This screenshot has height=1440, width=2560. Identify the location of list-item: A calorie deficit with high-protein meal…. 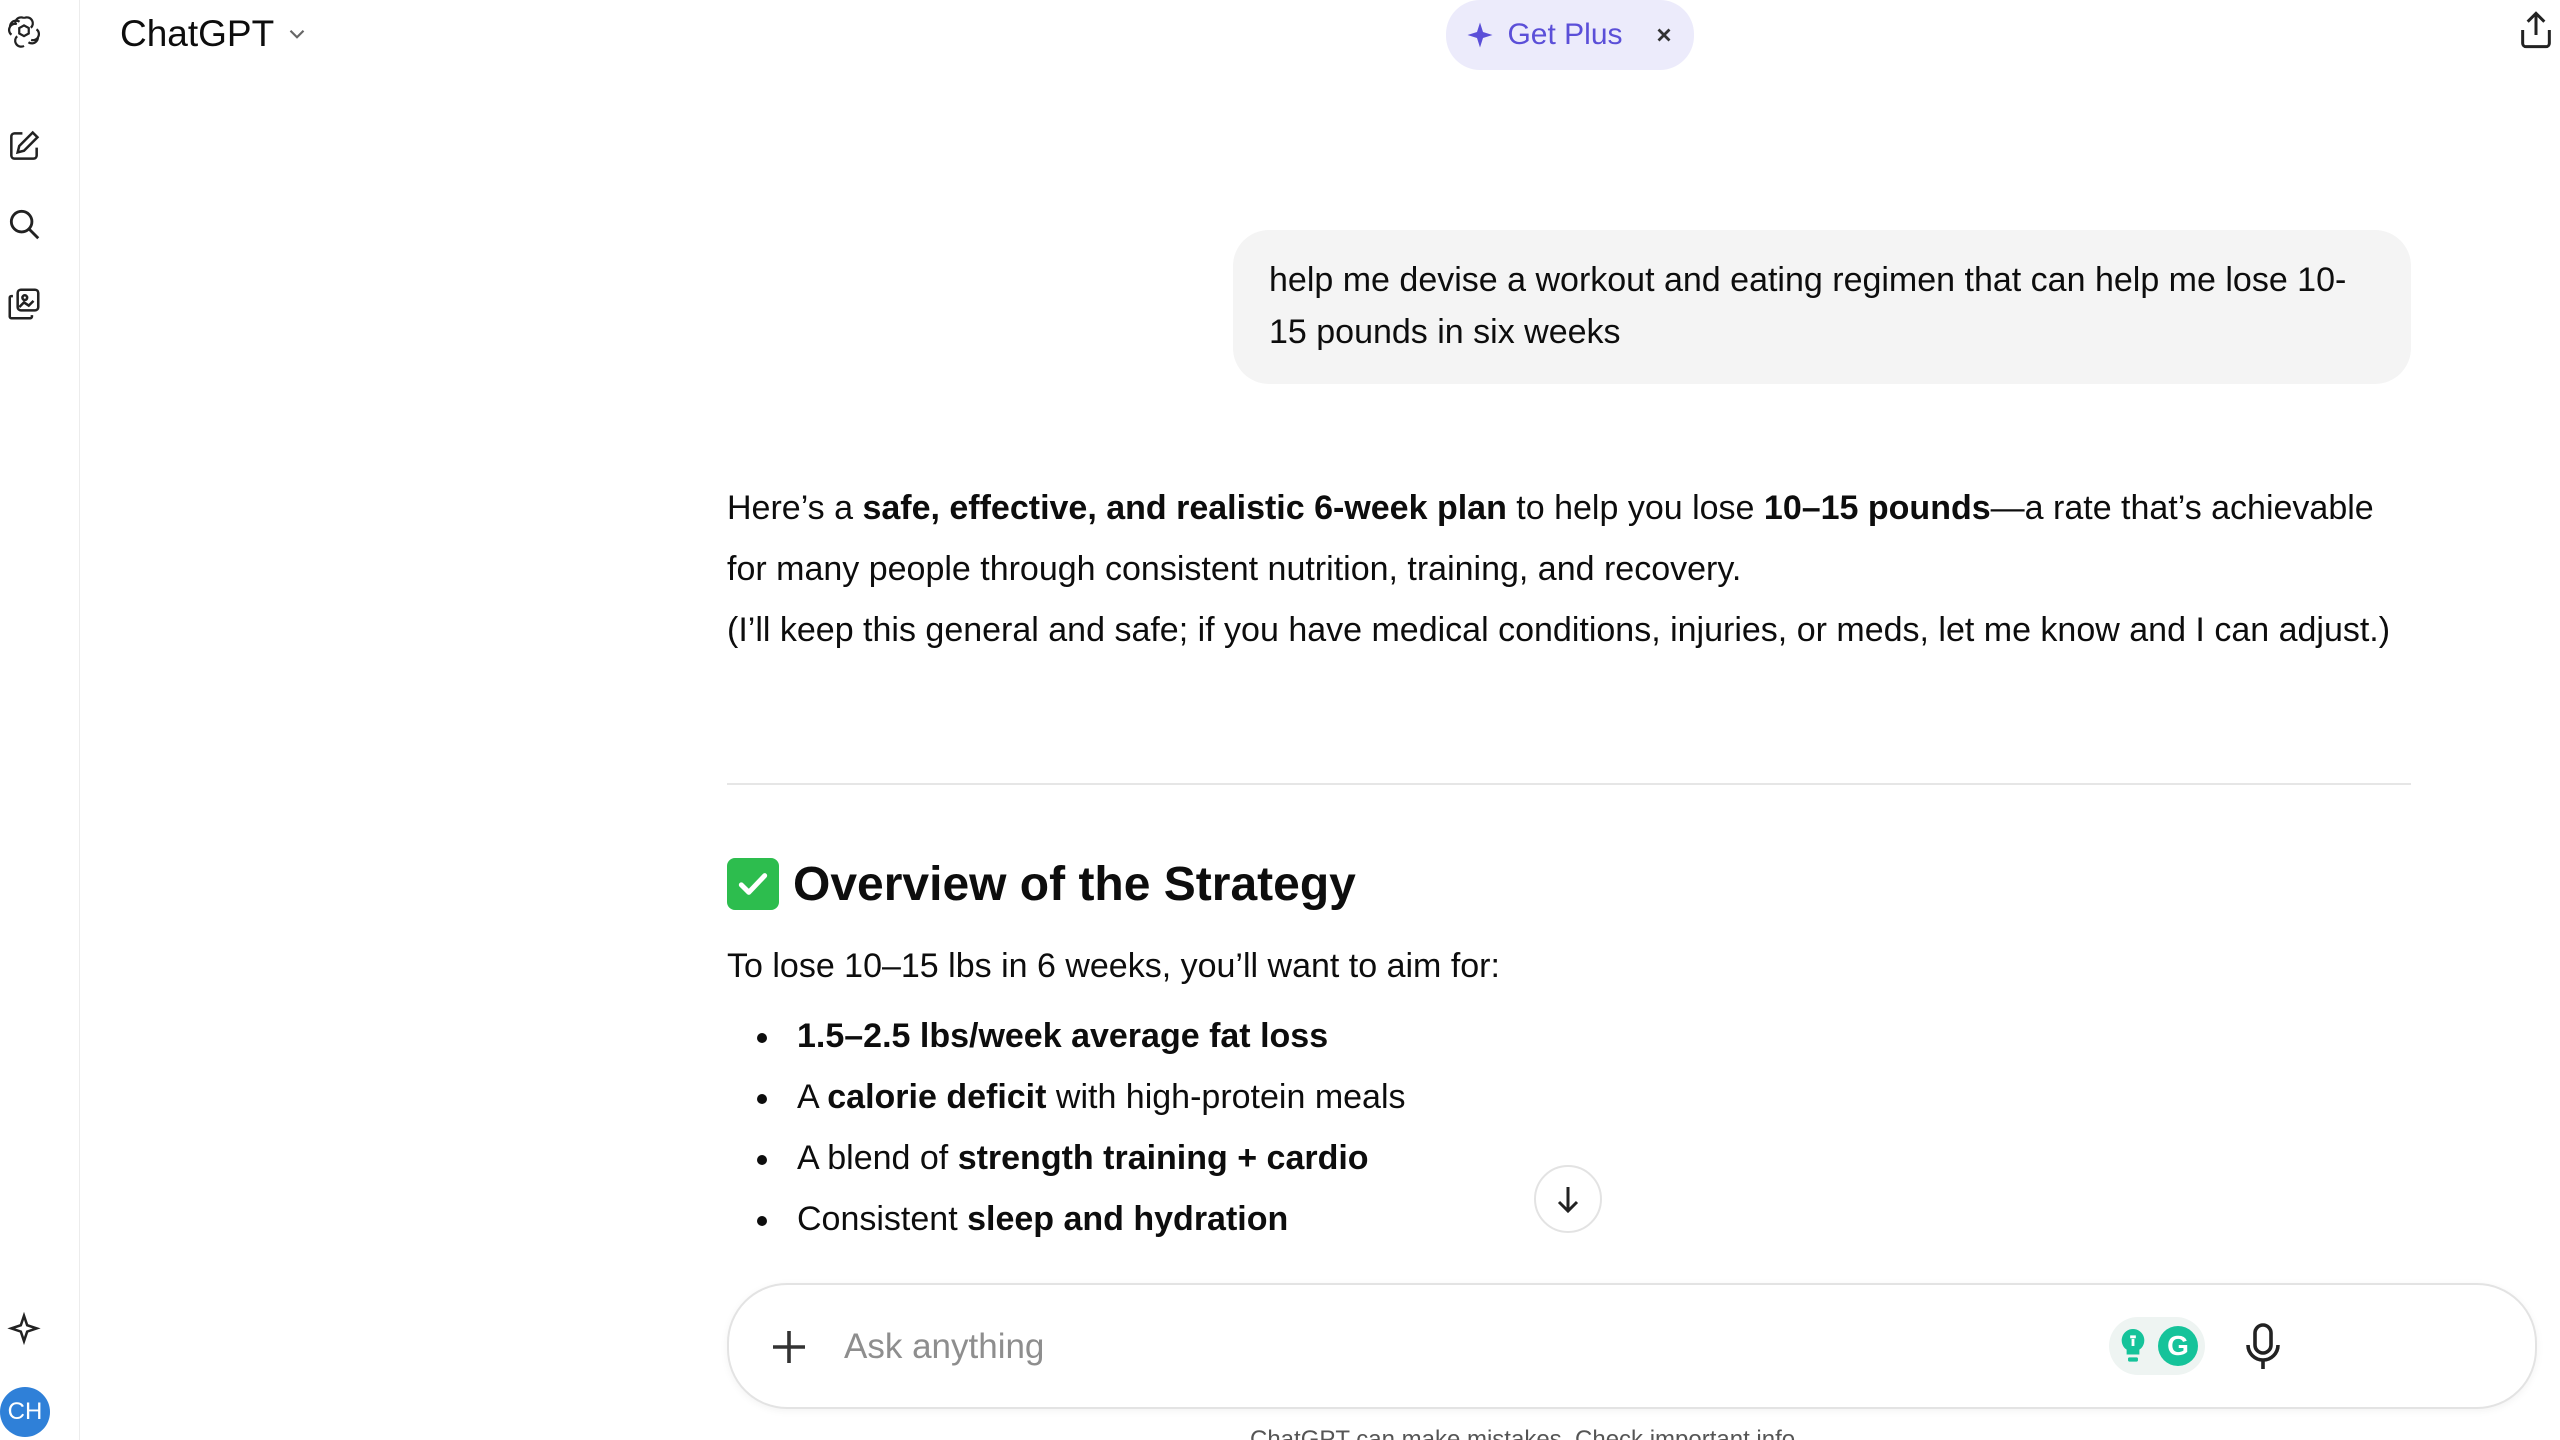
(1066, 1097).